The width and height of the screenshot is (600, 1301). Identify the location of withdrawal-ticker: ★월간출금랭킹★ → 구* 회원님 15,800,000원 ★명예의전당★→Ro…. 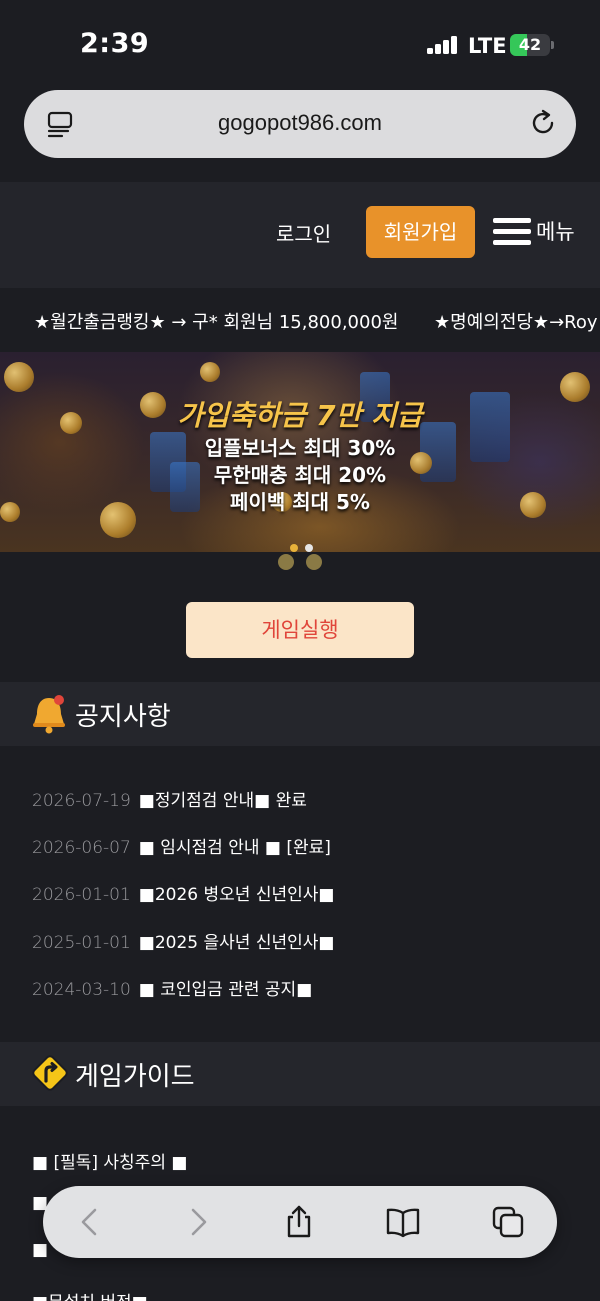
(300, 320).